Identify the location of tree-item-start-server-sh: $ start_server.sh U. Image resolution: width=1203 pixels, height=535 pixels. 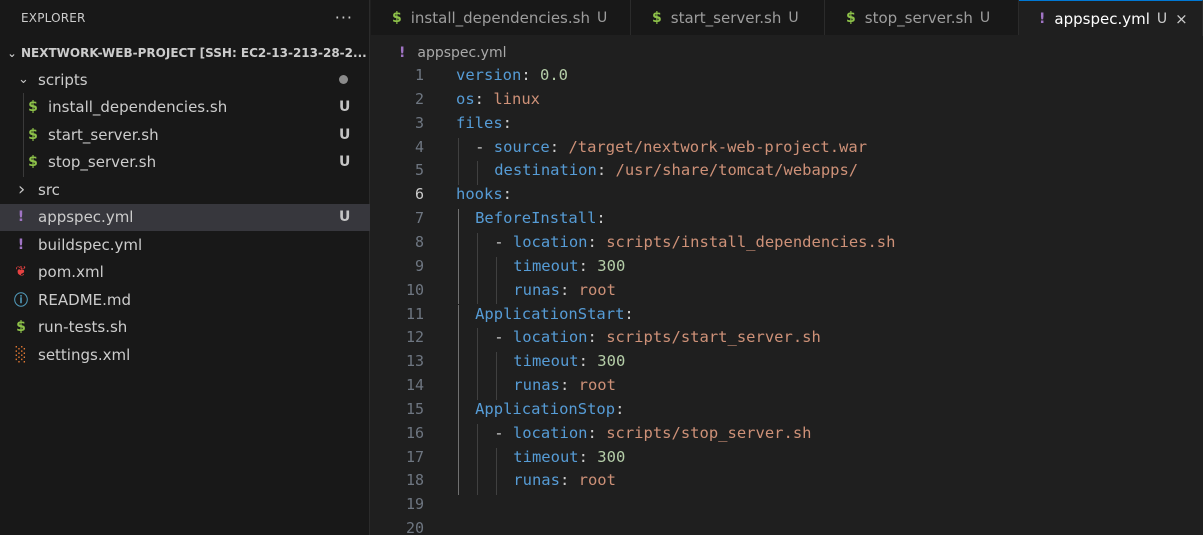
(185, 134).